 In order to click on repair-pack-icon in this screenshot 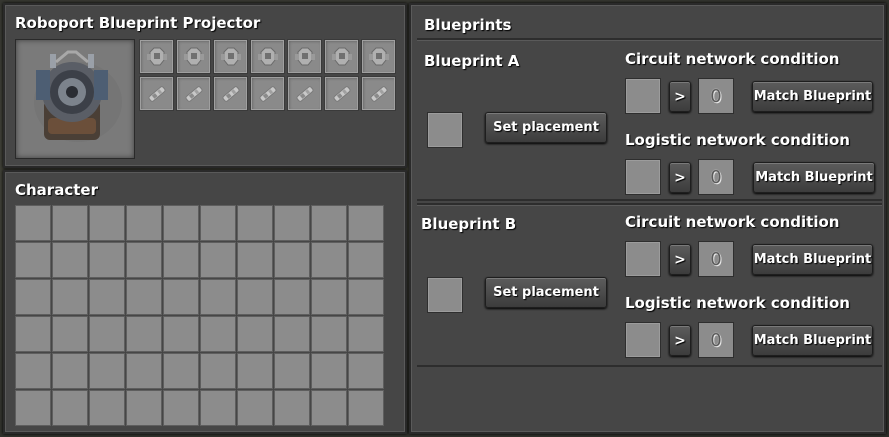, I will do `click(230, 93)`.